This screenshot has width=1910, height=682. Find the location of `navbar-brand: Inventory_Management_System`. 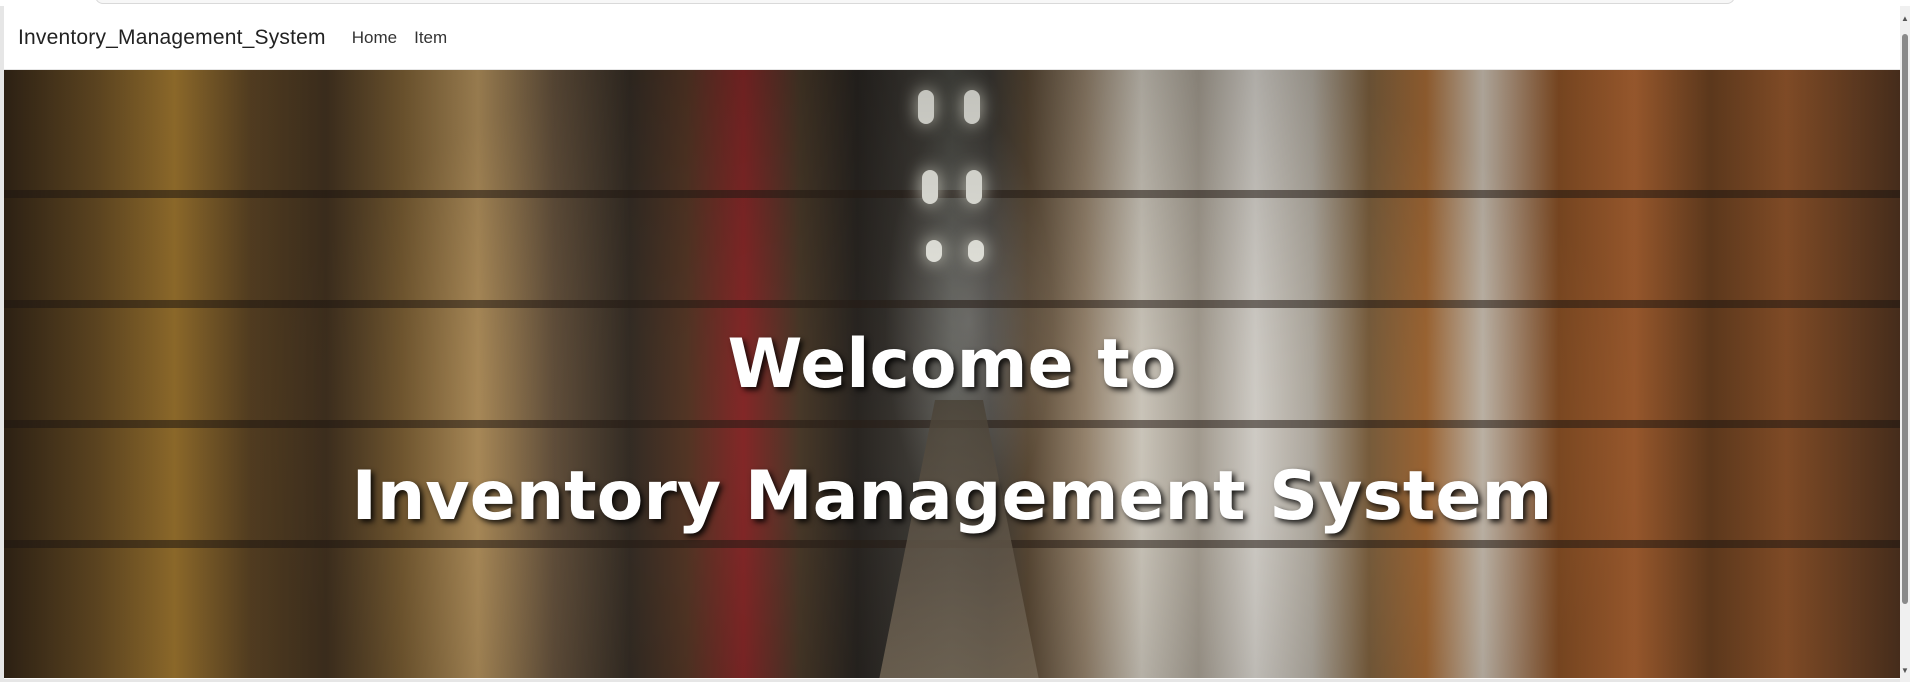

navbar-brand: Inventory_Management_System is located at coordinates (172, 38).